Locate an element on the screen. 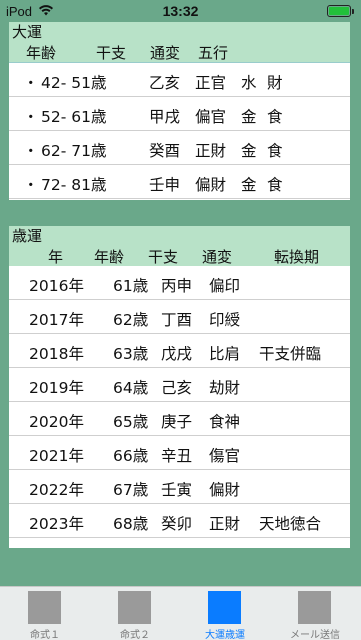  saiun-row-year: 2019年 is located at coordinates (56, 388).